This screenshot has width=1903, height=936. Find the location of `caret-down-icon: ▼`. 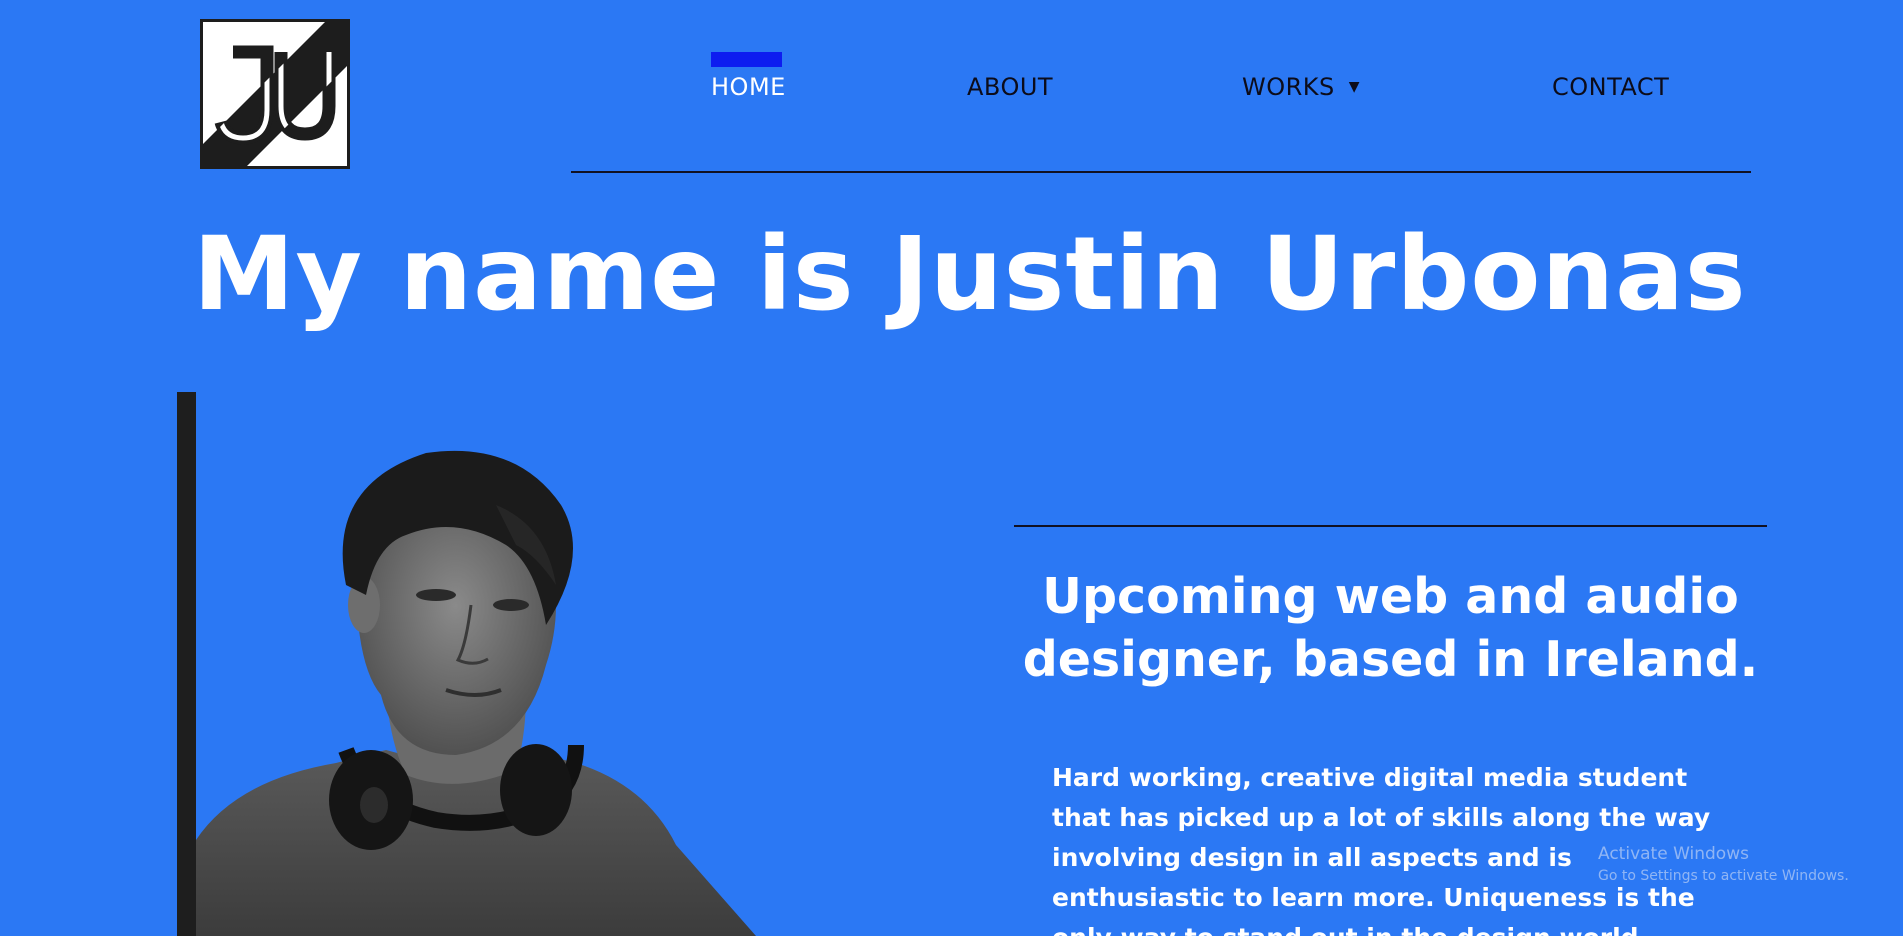

caret-down-icon: ▼ is located at coordinates (1354, 87).